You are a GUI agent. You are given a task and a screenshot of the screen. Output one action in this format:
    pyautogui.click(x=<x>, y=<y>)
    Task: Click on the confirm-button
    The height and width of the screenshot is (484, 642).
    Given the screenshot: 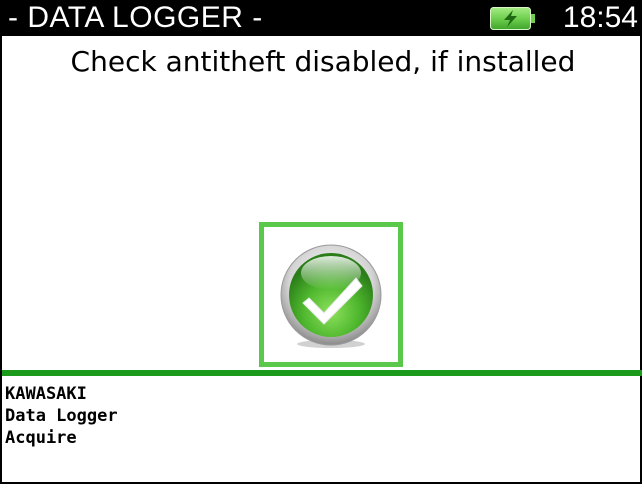 What is the action you would take?
    pyautogui.click(x=331, y=294)
    